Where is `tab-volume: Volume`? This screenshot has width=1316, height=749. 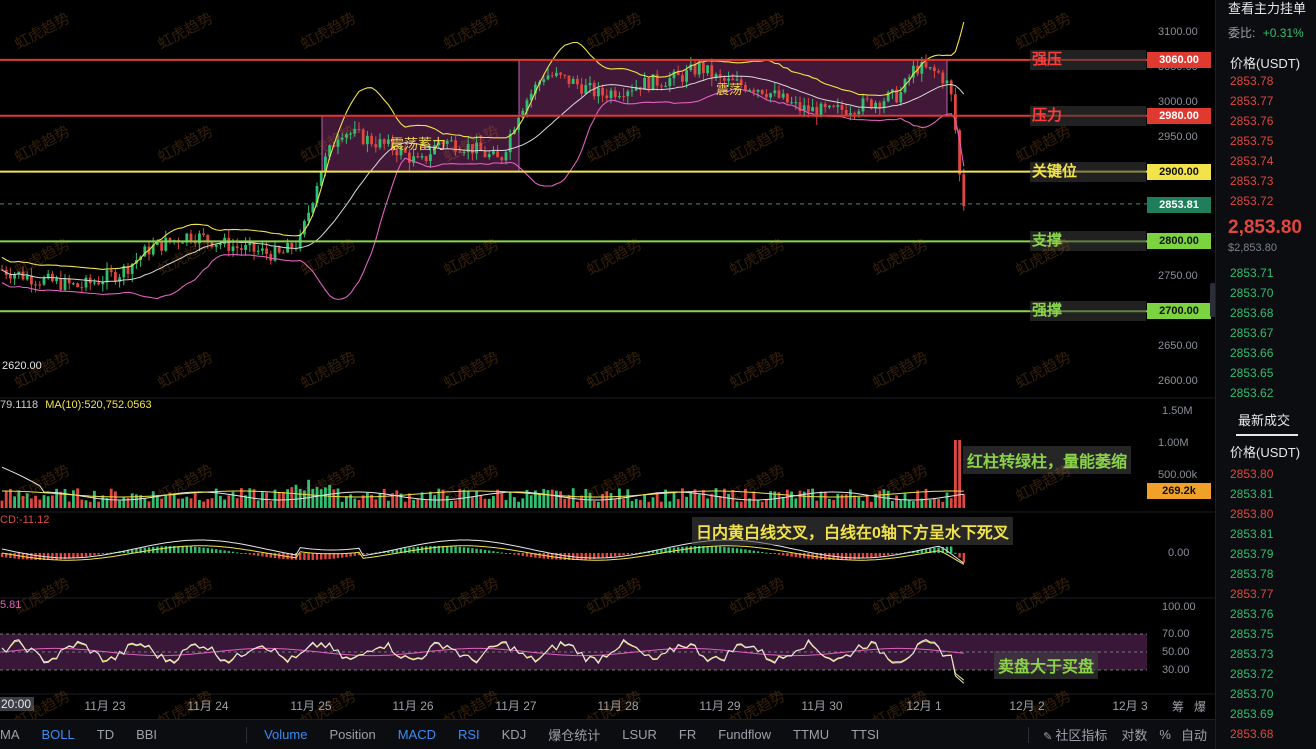 tab-volume: Volume is located at coordinates (285, 734).